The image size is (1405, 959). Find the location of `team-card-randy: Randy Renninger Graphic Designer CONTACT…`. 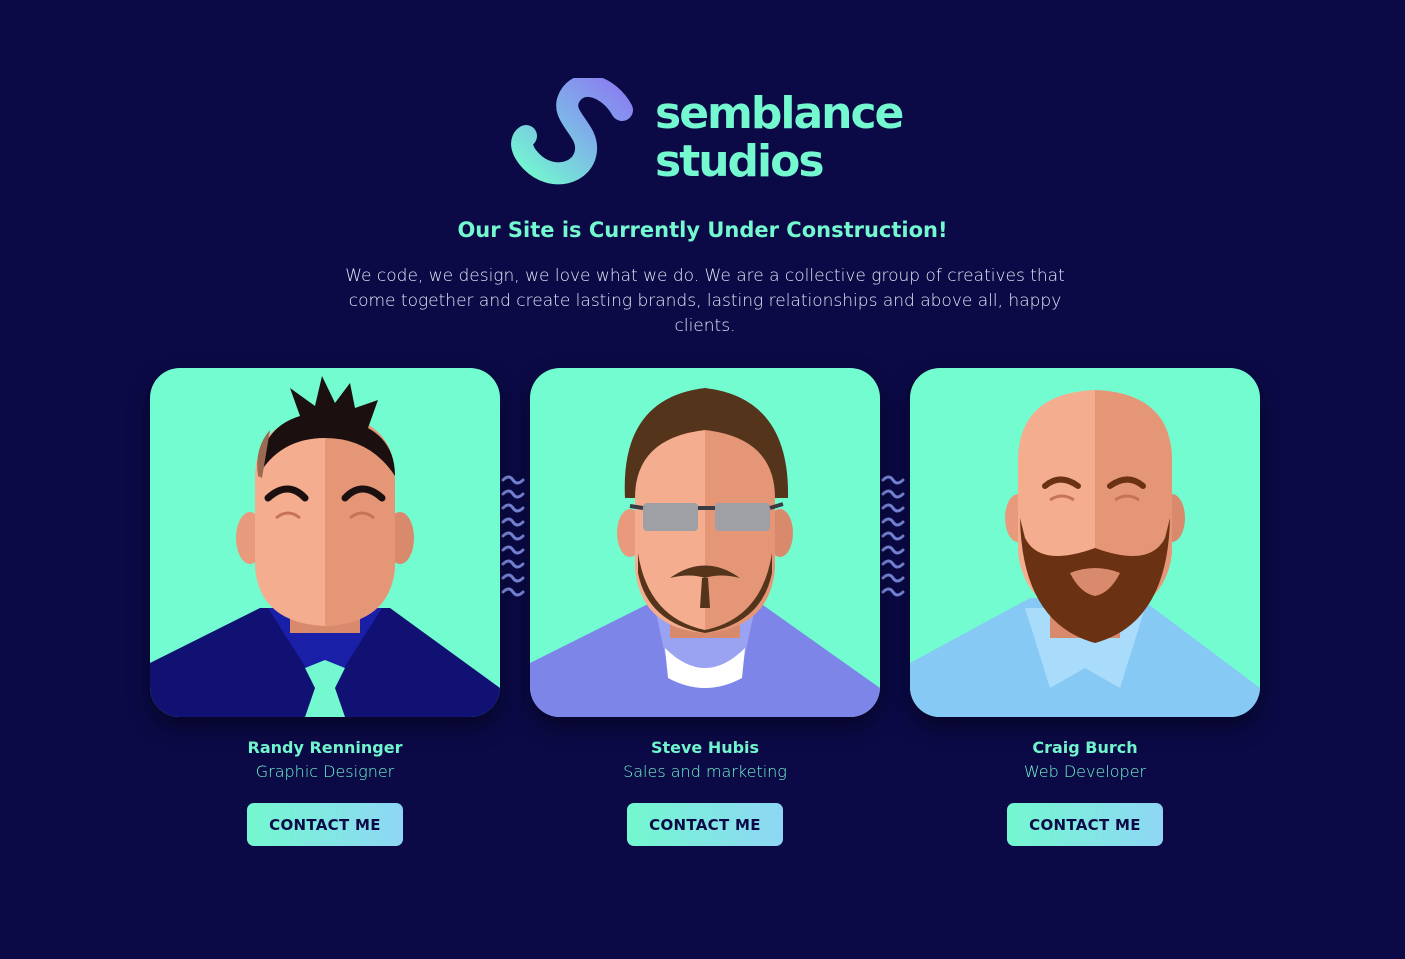

team-card-randy: Randy Renninger Graphic Designer CONTACT… is located at coordinates (325, 607).